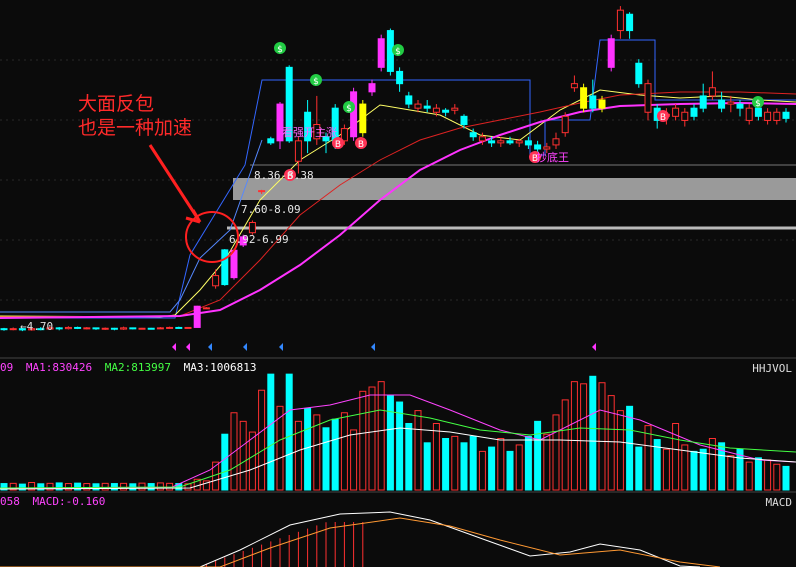  What do you see at coordinates (758, 104) in the screenshot?
I see `dollar-signal-glyph-4: $` at bounding box center [758, 104].